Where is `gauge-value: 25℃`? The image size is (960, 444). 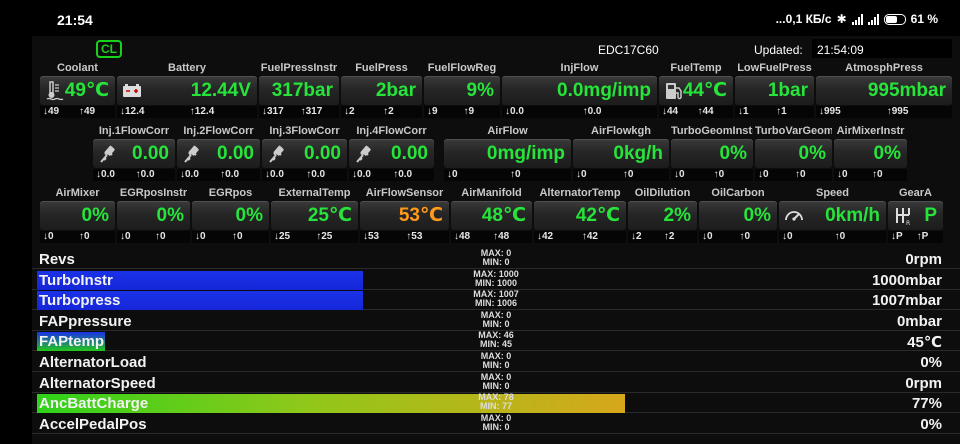
gauge-value: 25℃ is located at coordinates (329, 215).